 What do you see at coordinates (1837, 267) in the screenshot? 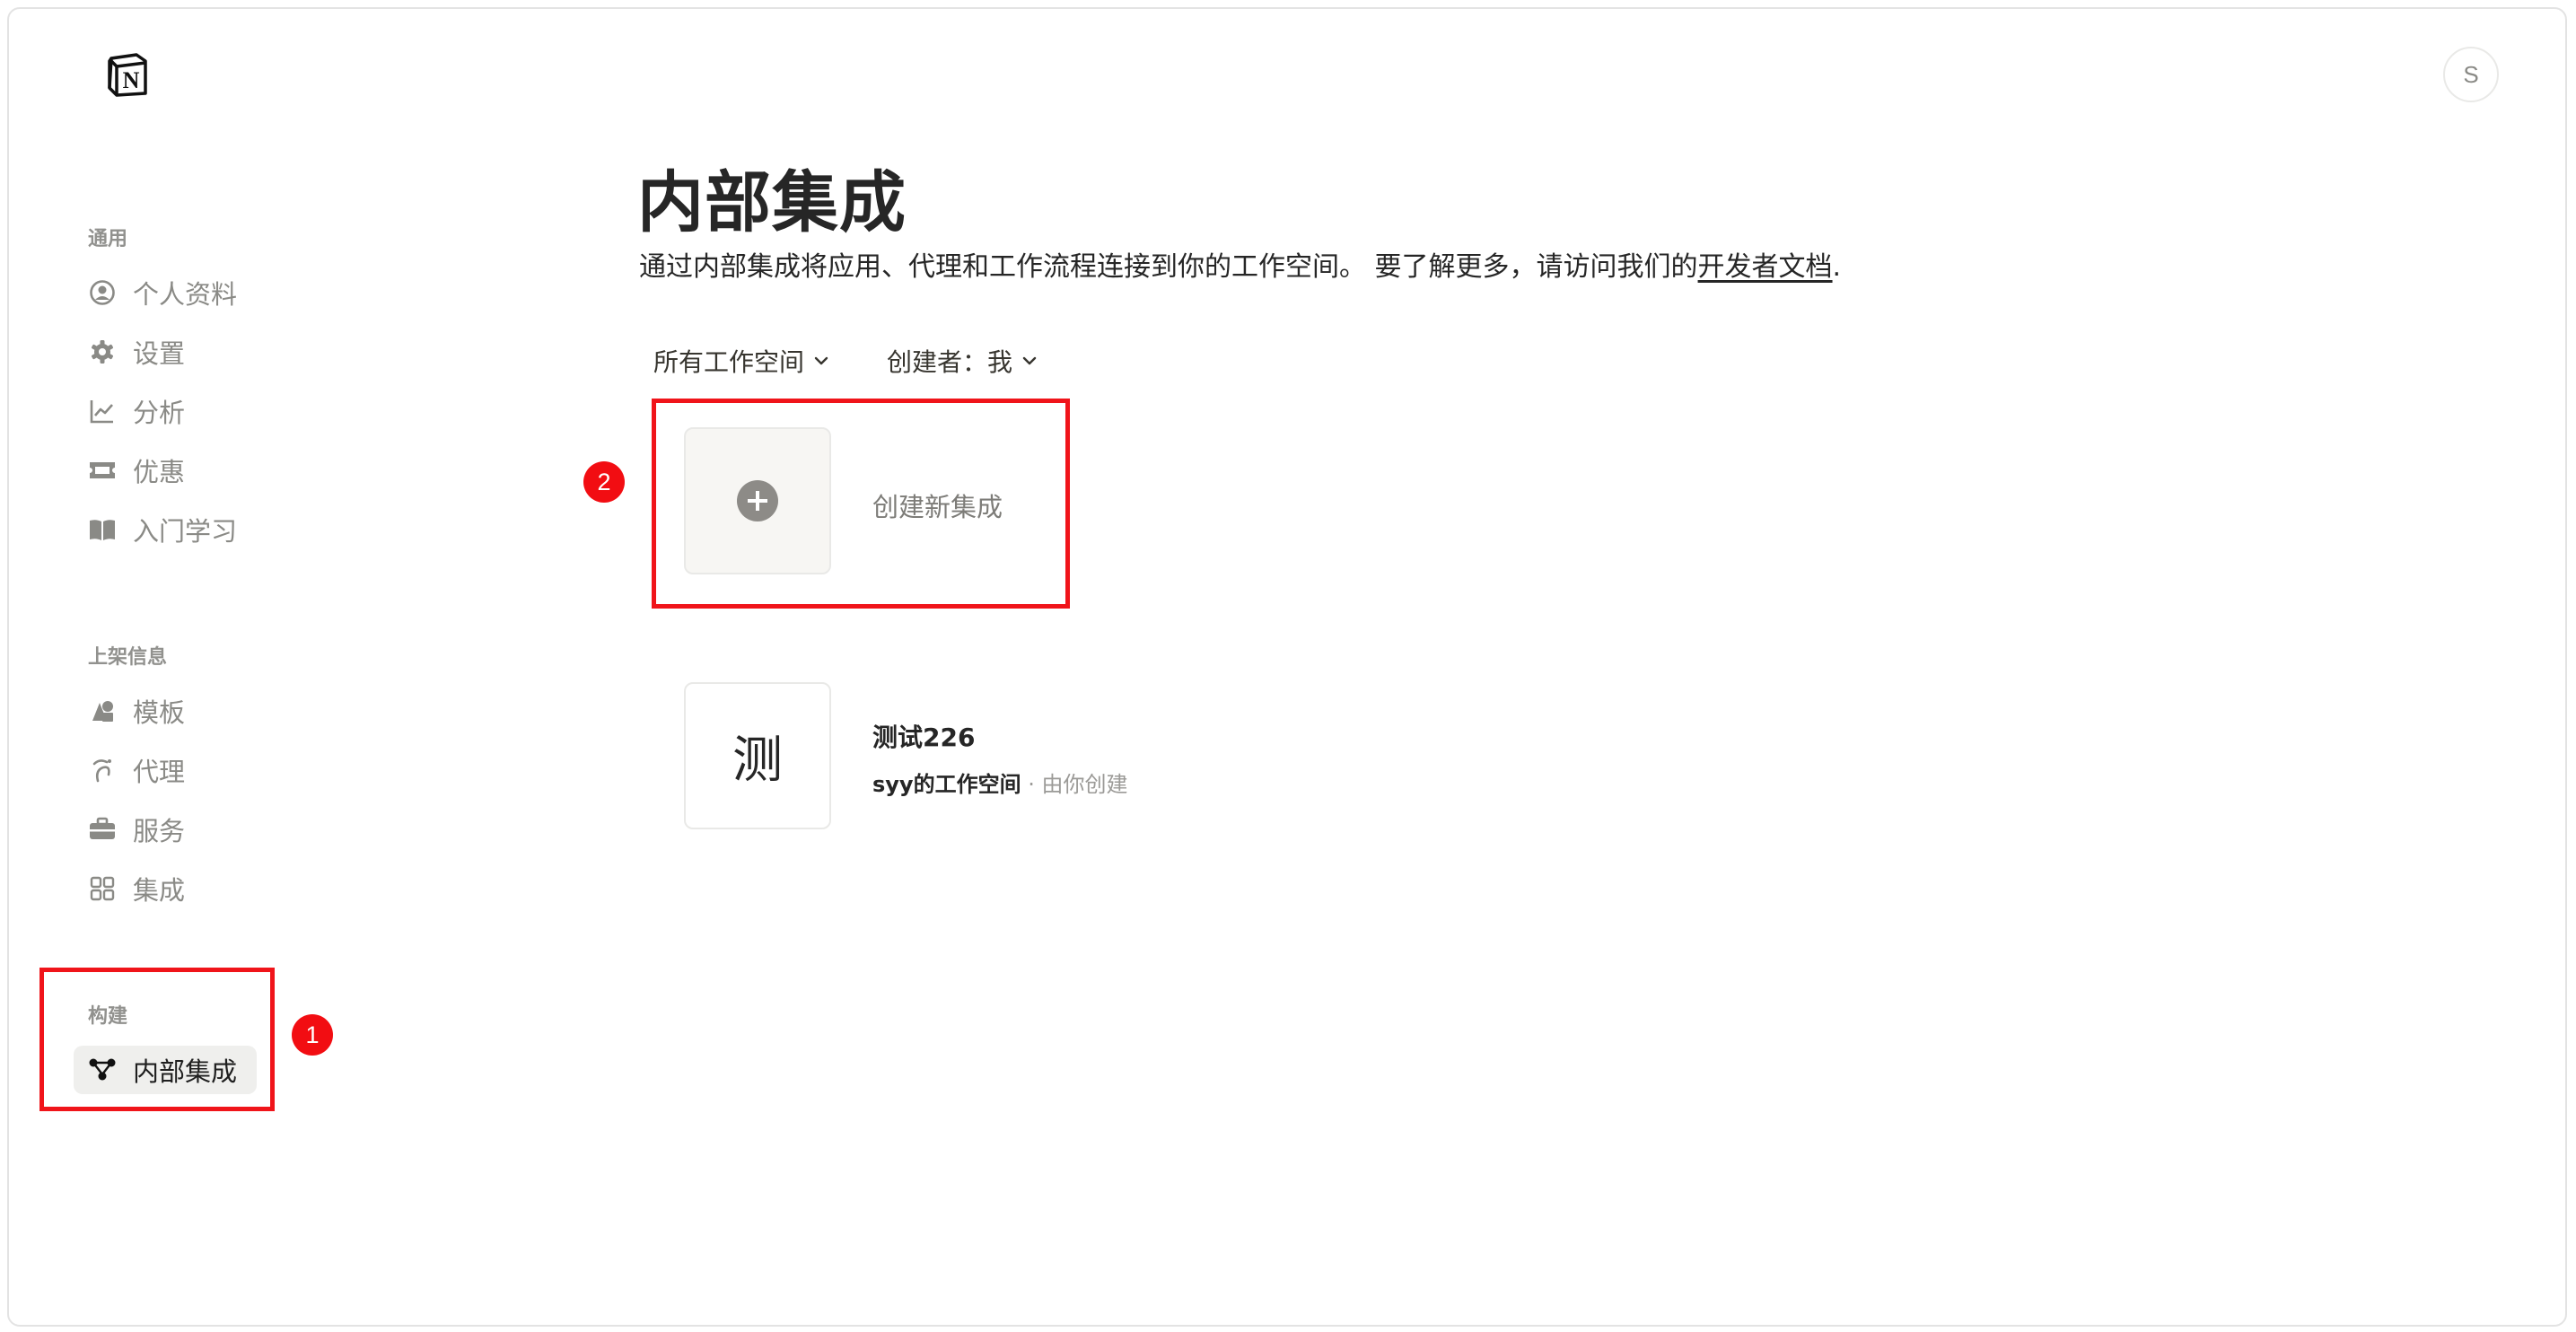
I see `description-end: .` at bounding box center [1837, 267].